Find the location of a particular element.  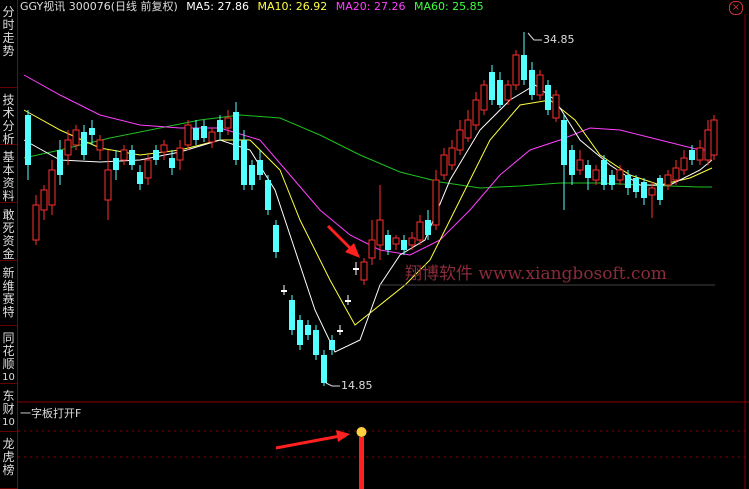

signal-dot-icon is located at coordinates (361, 432).